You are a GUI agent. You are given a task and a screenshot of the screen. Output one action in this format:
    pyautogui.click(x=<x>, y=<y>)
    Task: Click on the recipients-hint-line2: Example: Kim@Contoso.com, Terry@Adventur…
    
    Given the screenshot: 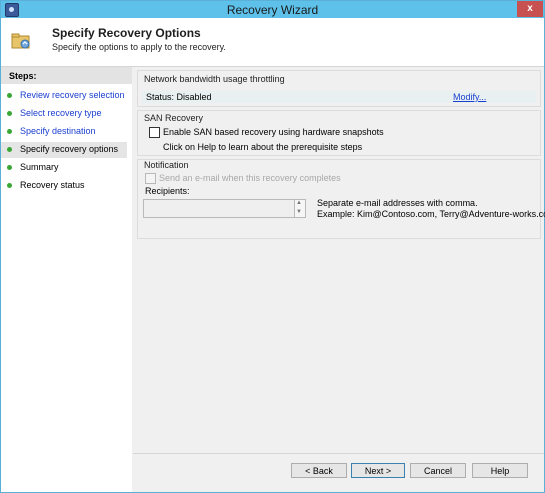 What is the action you would take?
    pyautogui.click(x=431, y=214)
    